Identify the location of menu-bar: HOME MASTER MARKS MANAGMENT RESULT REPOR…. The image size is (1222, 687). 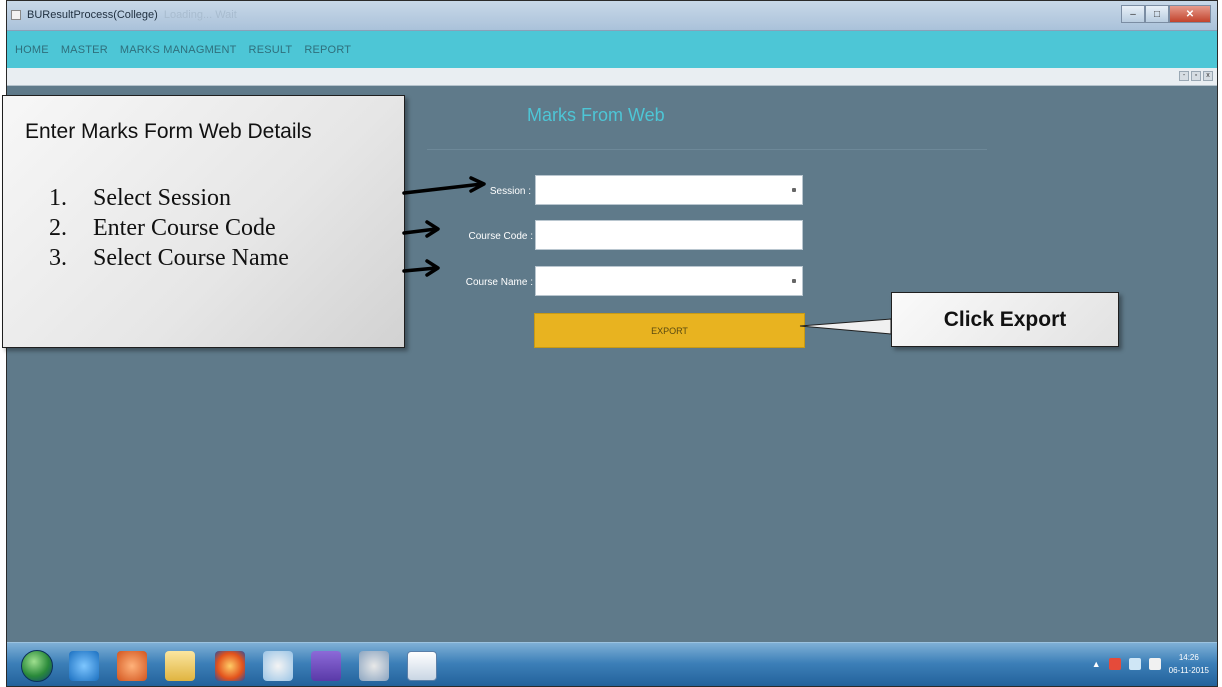
(612, 49).